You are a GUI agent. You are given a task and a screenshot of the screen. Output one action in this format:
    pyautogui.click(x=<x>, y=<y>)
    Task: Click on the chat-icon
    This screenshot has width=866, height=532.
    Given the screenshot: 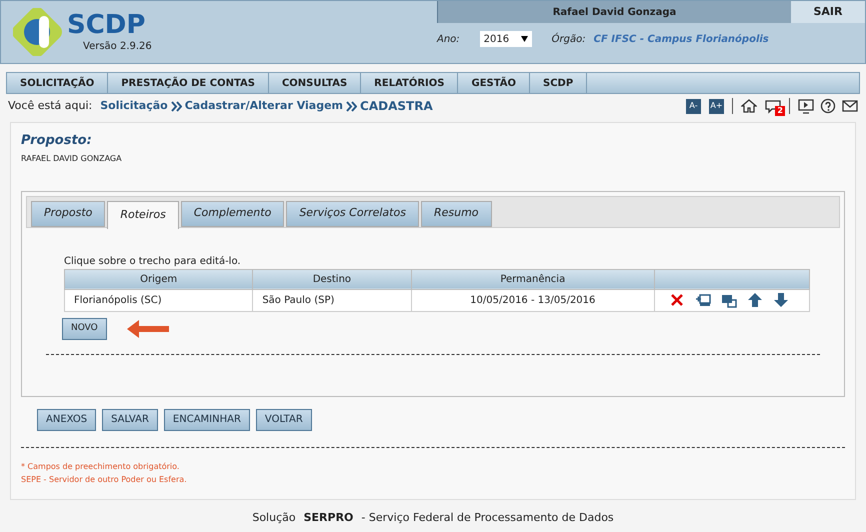 What is the action you would take?
    pyautogui.click(x=773, y=106)
    